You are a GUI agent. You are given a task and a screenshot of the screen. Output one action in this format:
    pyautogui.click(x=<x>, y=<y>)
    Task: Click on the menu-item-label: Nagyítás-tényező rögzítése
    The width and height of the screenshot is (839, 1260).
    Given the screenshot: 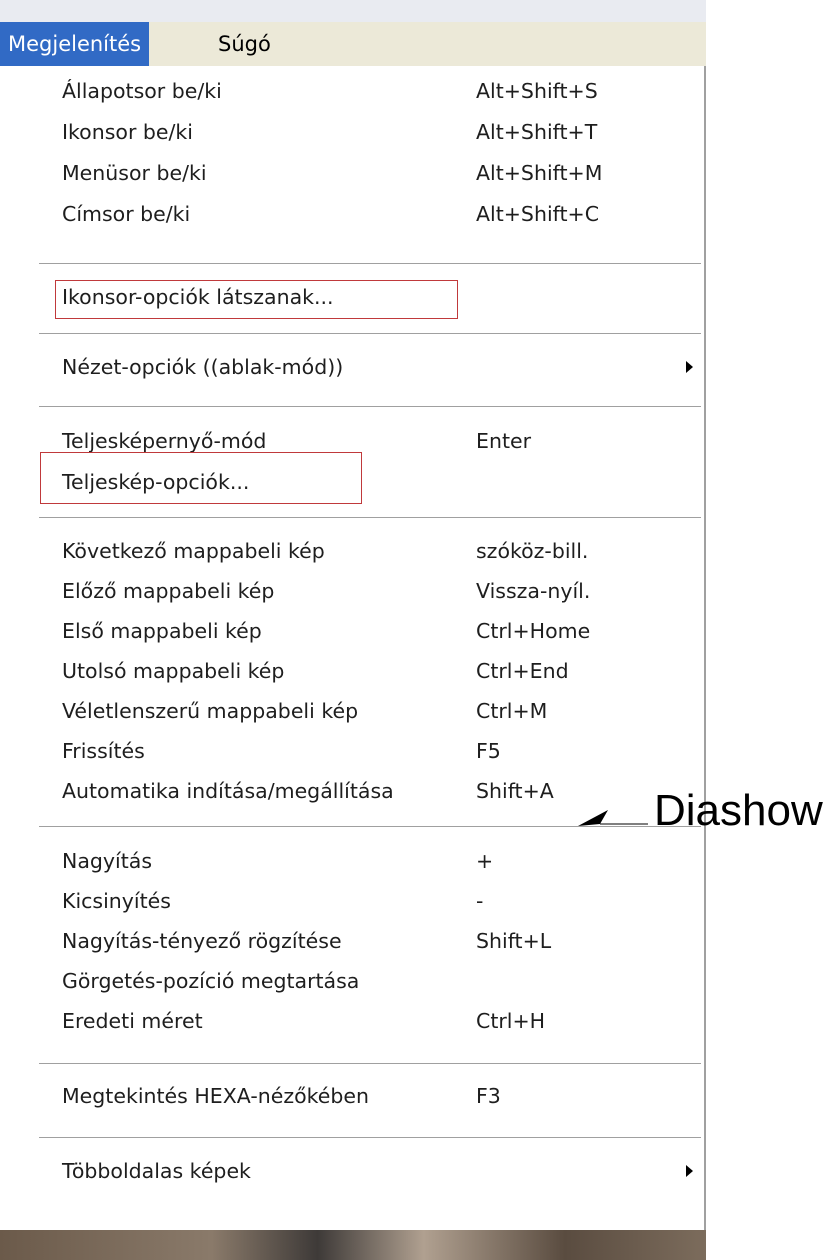 What is the action you would take?
    pyautogui.click(x=202, y=941)
    